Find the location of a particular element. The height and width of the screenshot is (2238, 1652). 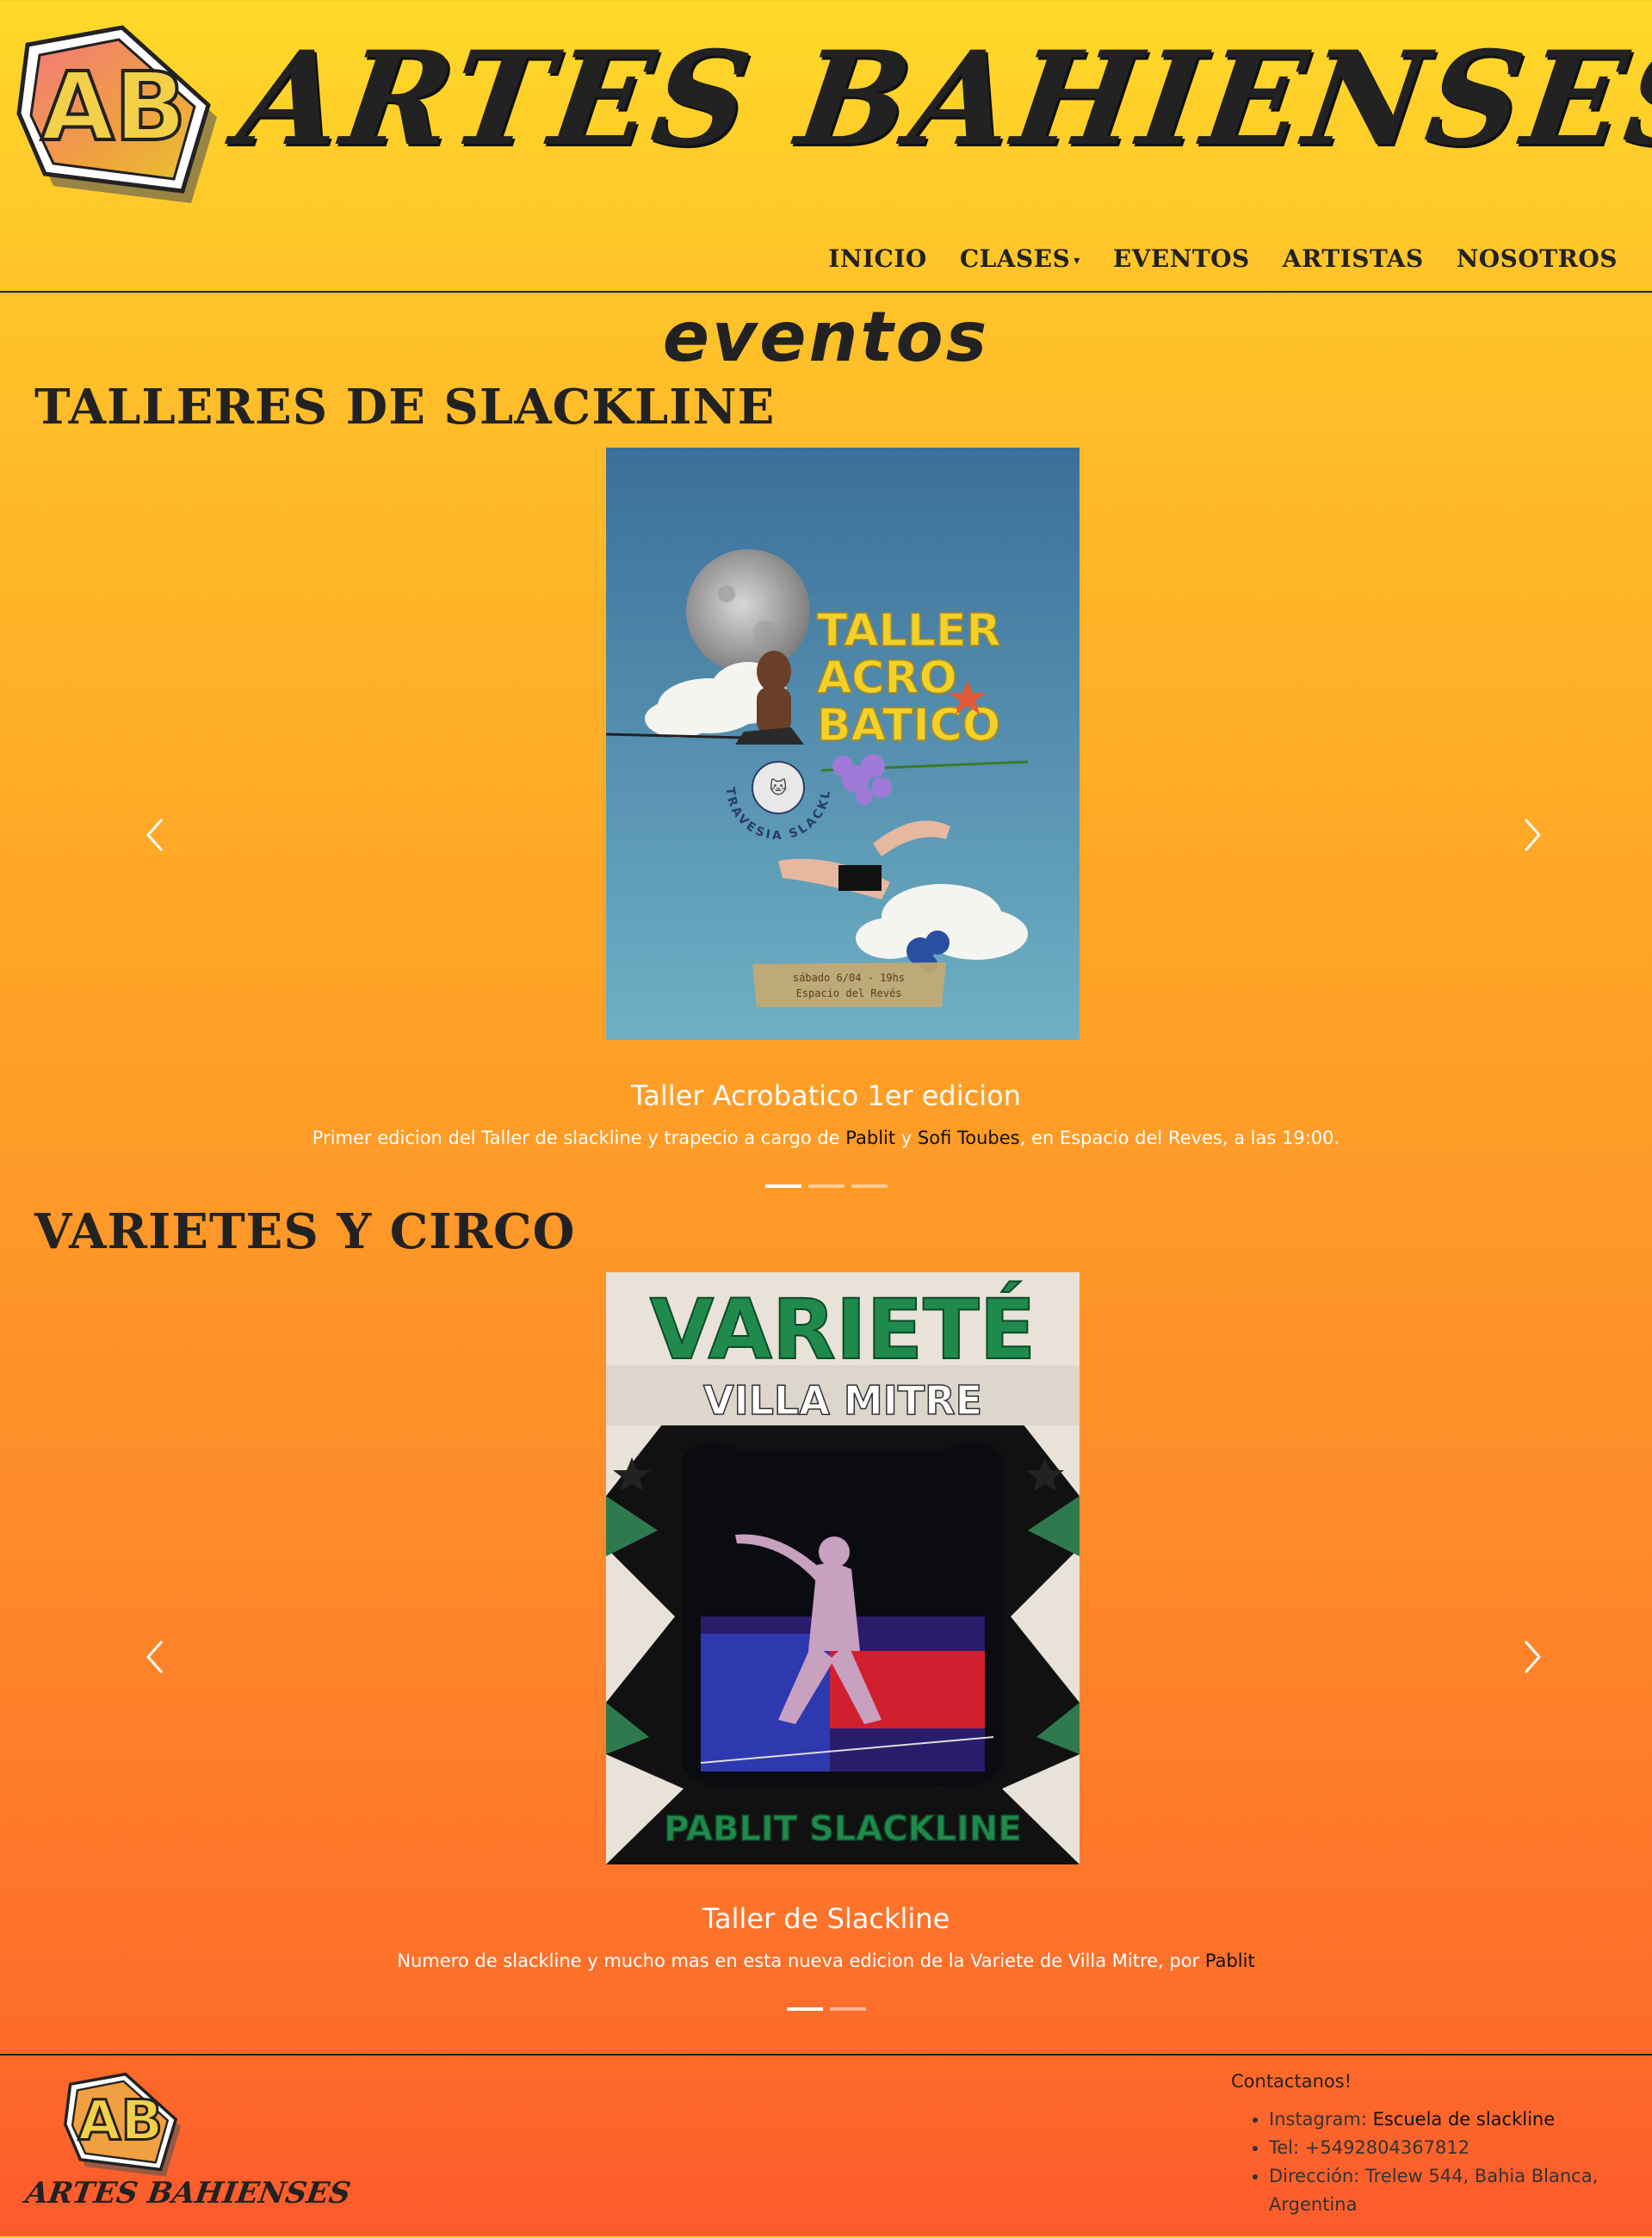

caret-down-icon: ▾ is located at coordinates (1077, 260).